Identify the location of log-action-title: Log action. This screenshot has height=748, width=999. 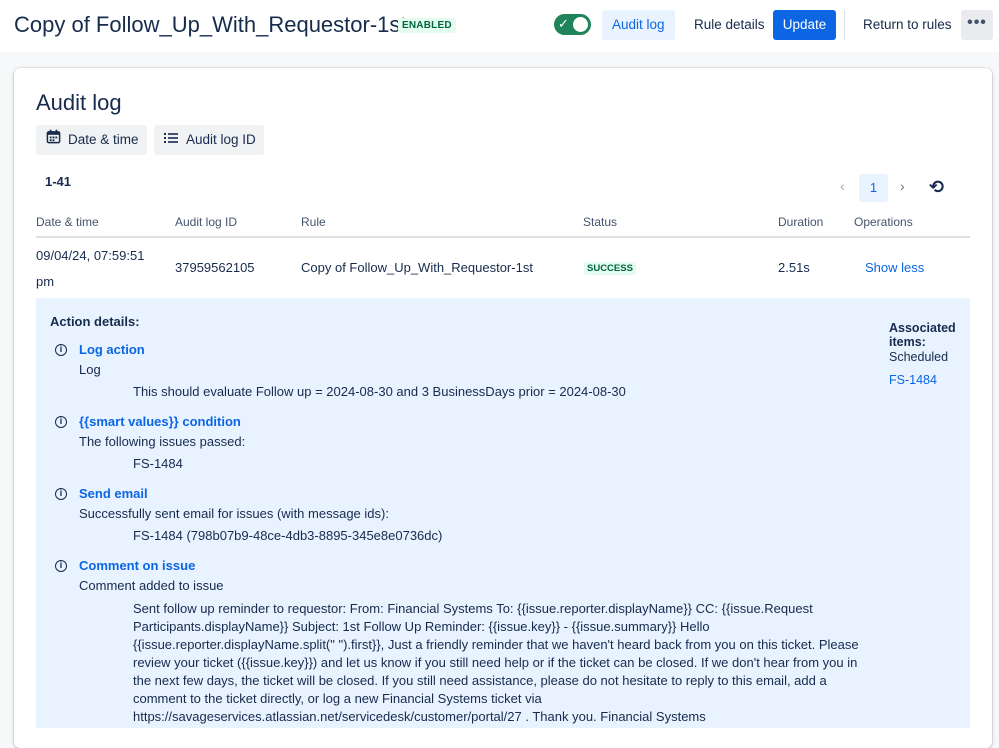
(112, 349).